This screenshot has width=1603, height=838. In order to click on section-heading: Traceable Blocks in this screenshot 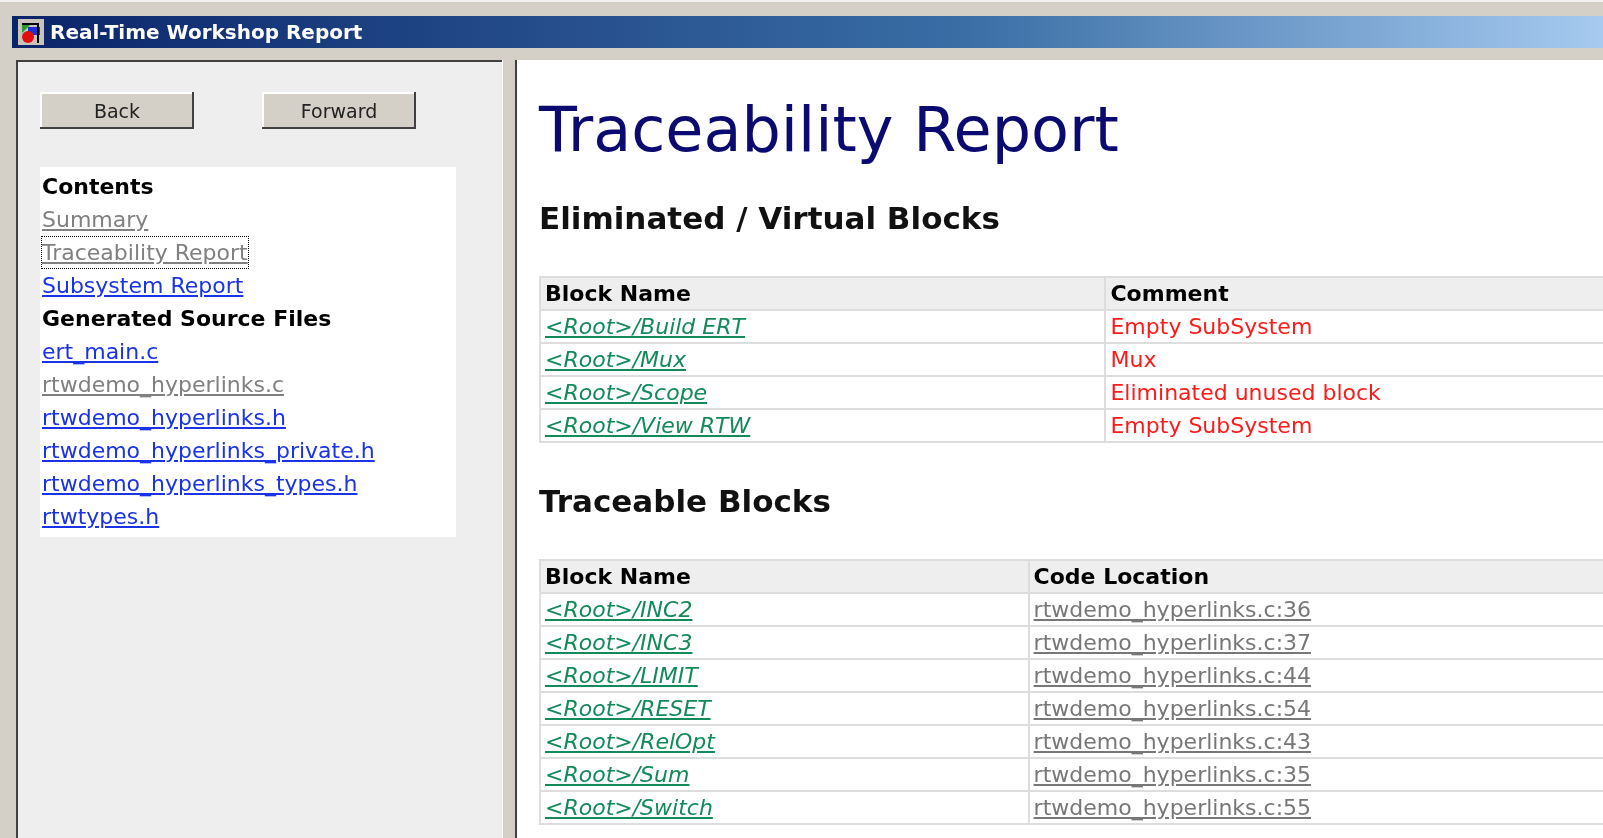, I will do `click(685, 501)`.